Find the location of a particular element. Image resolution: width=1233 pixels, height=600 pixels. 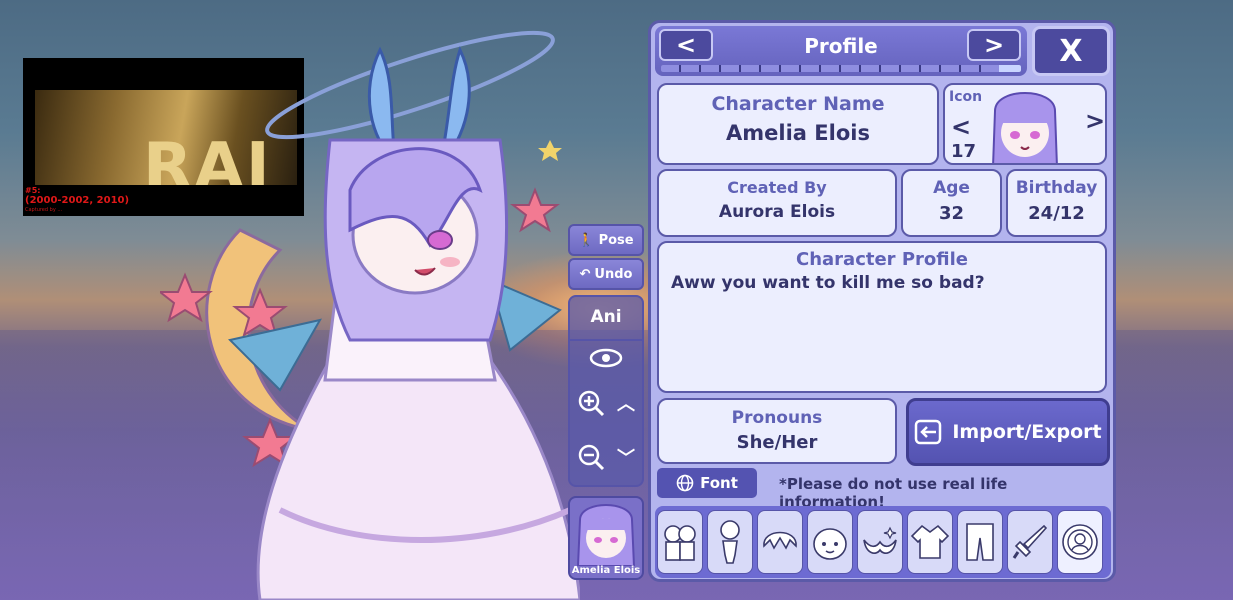

zoom-in-button is located at coordinates (591, 403).